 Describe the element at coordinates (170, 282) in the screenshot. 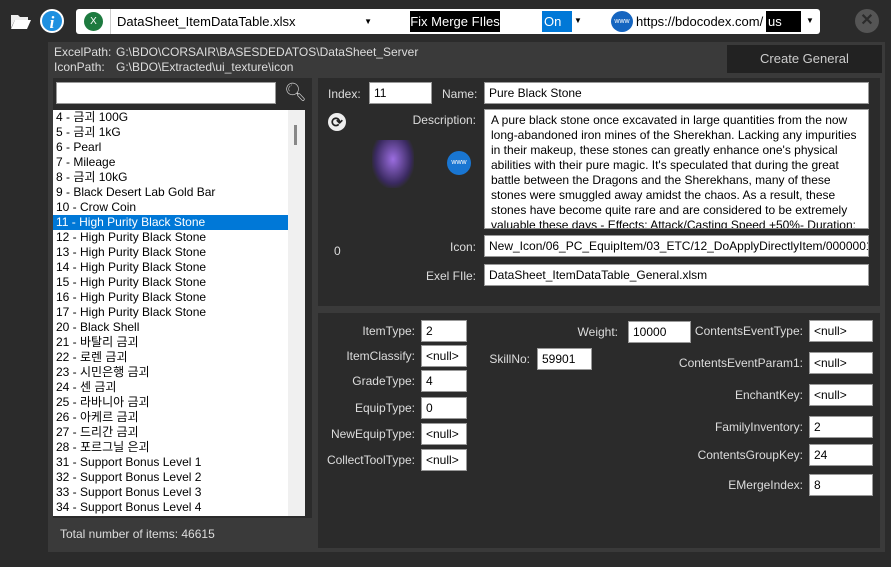

I see `list-item: 15 - High Purity Black Stone` at that location.